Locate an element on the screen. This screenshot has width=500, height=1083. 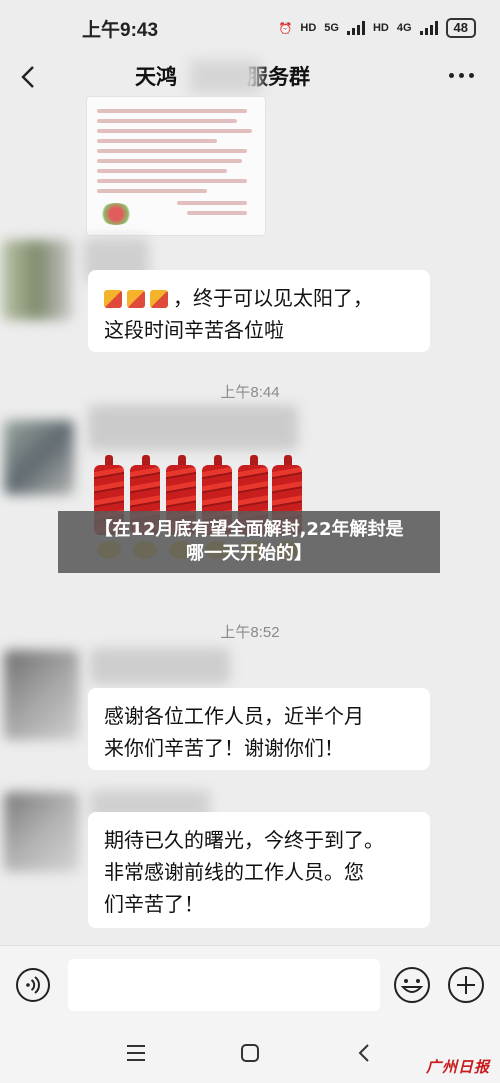
message-4-line-1: 期待已久的曙光，今终于到了。 is located at coordinates (244, 840).